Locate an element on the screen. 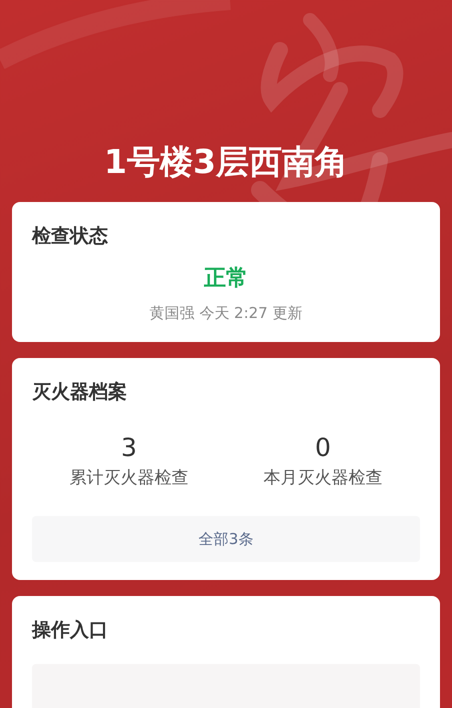 The width and height of the screenshot is (452, 708). card-title: 灭火器档案 is located at coordinates (80, 392).